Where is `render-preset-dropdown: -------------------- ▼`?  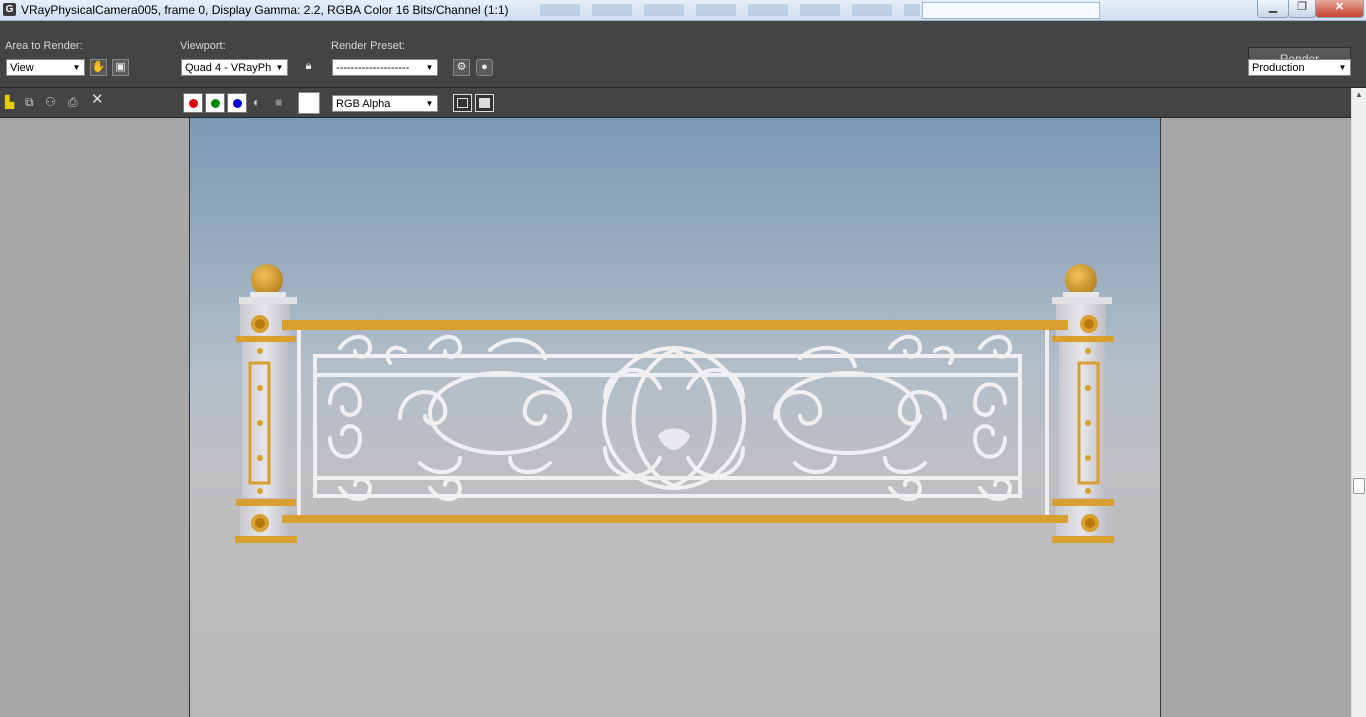
render-preset-dropdown: -------------------- ▼ is located at coordinates (385, 67).